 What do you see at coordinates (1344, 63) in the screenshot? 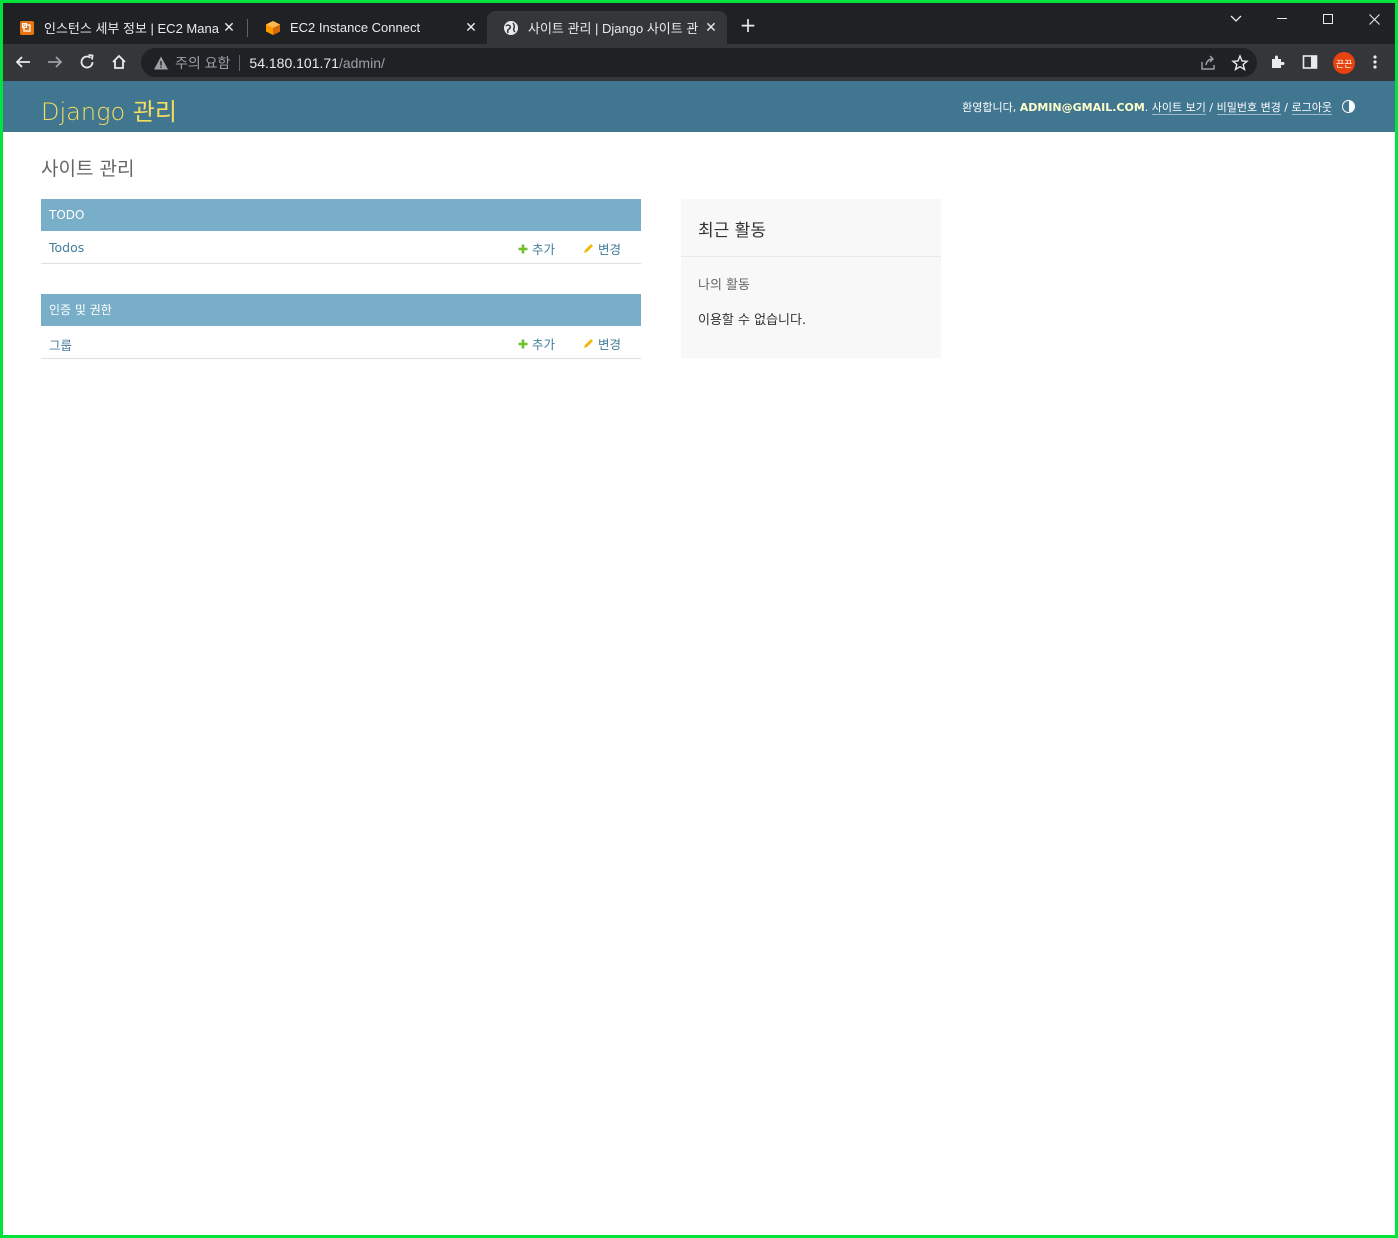
I see `profile-avatar: 끈끈` at bounding box center [1344, 63].